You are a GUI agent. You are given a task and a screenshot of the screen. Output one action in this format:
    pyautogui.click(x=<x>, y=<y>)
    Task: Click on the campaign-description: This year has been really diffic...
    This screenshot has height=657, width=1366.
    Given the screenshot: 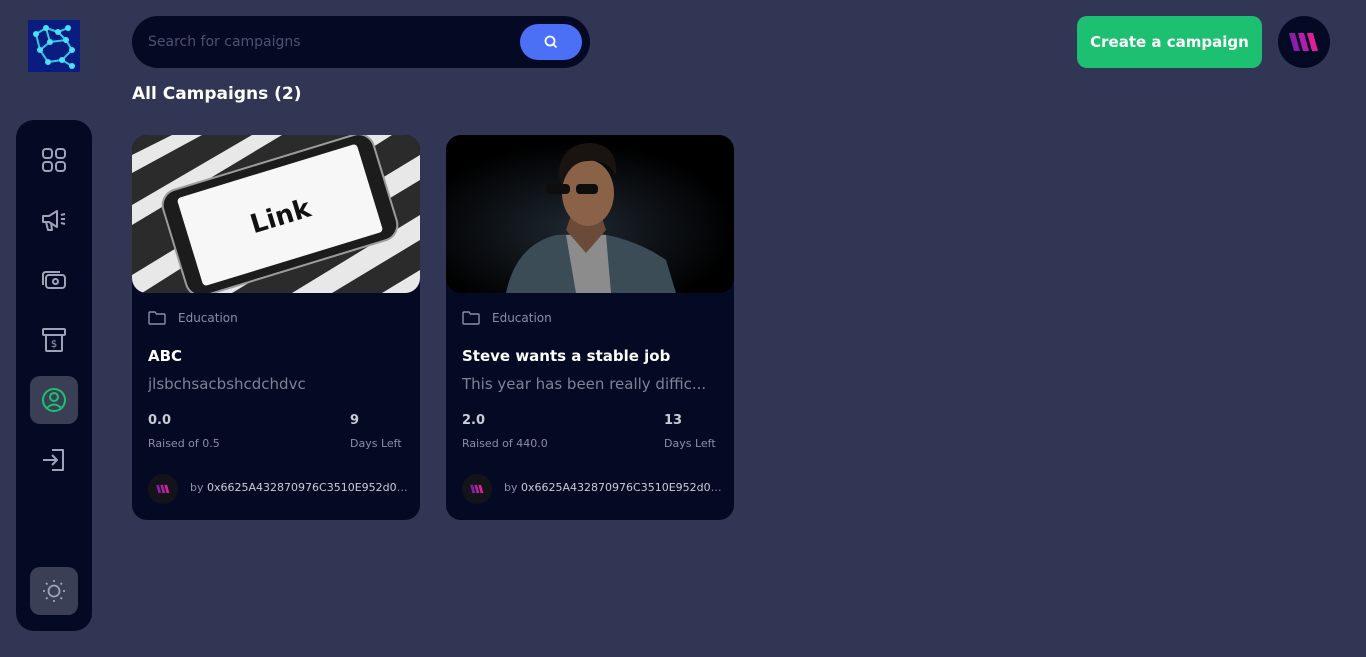 What is the action you would take?
    pyautogui.click(x=584, y=384)
    